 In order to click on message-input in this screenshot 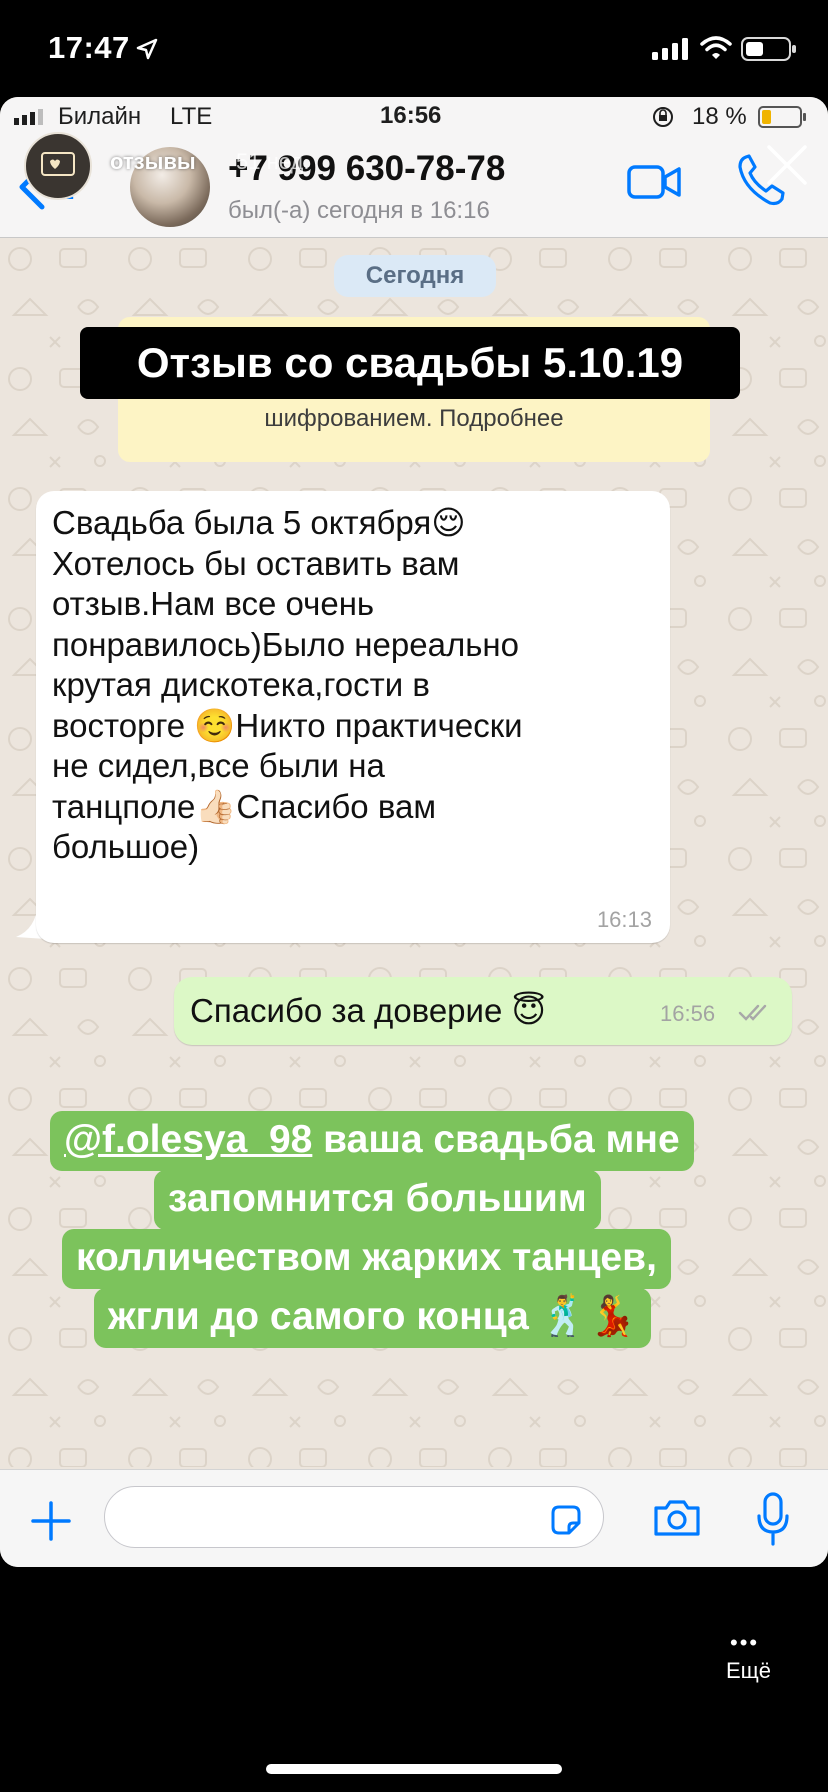, I will do `click(354, 1517)`.